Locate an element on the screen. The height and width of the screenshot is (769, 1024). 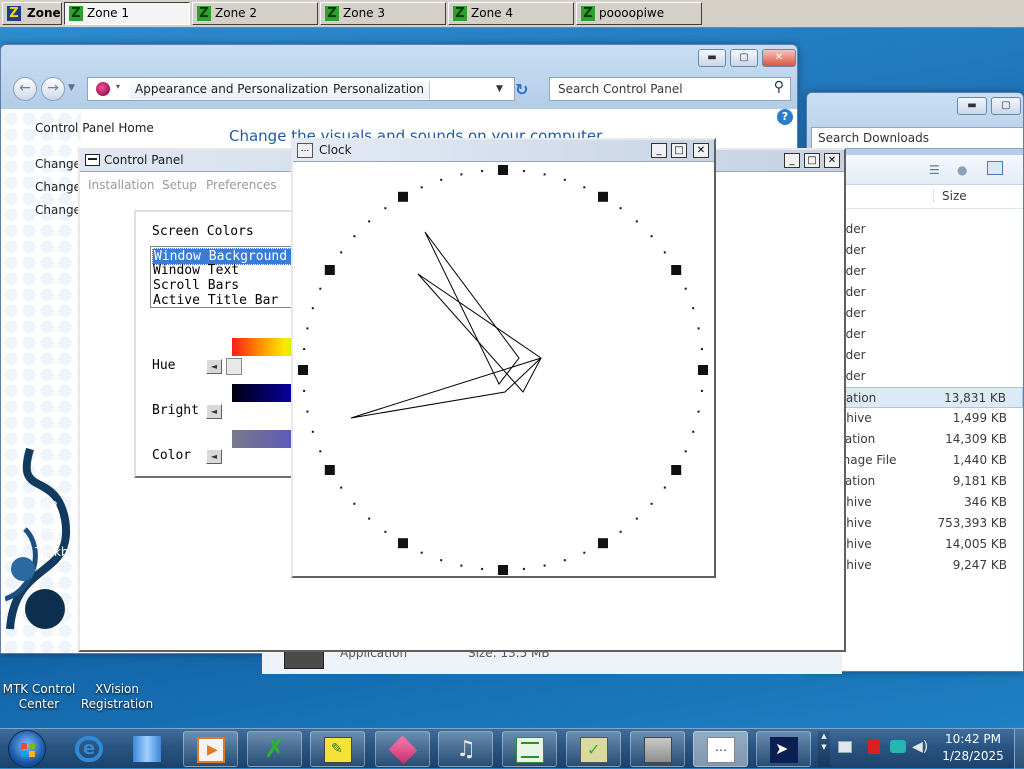
taskbar-media-player: ▶ is located at coordinates (210, 749).